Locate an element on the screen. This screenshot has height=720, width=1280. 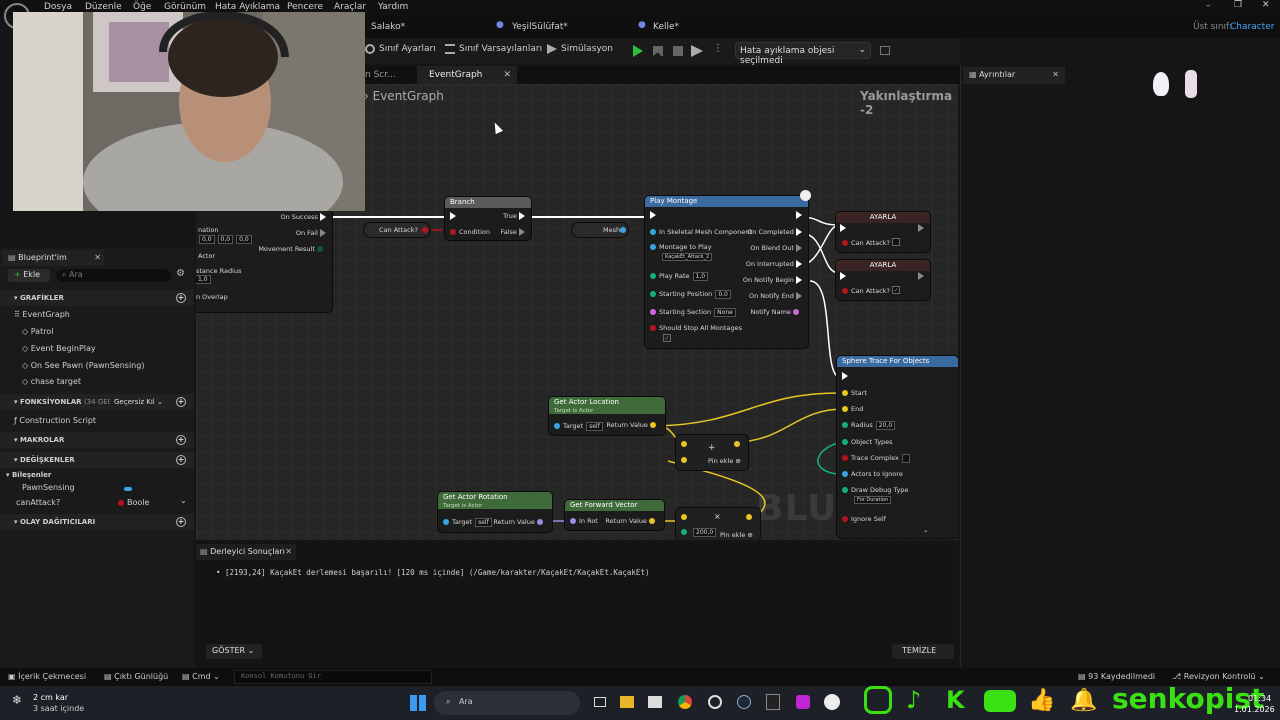
set-can-attack-node-1: AYARLA Can Attack? is located at coordinates (883, 232).